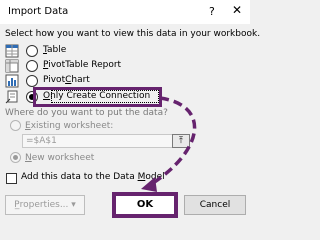  What do you see at coordinates (66, 80) in the screenshot?
I see `pivotchart-label: PivotChart` at bounding box center [66, 80].